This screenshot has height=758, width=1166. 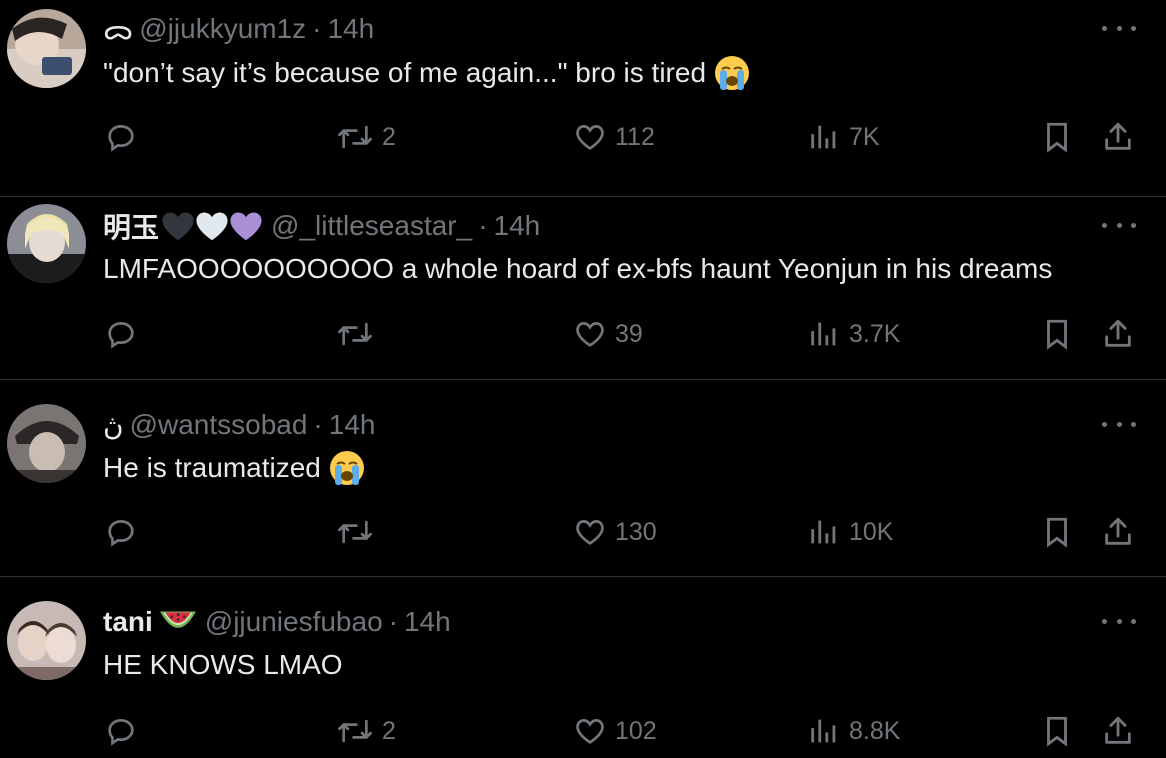 I want to click on views-count: 7K, so click(x=864, y=136).